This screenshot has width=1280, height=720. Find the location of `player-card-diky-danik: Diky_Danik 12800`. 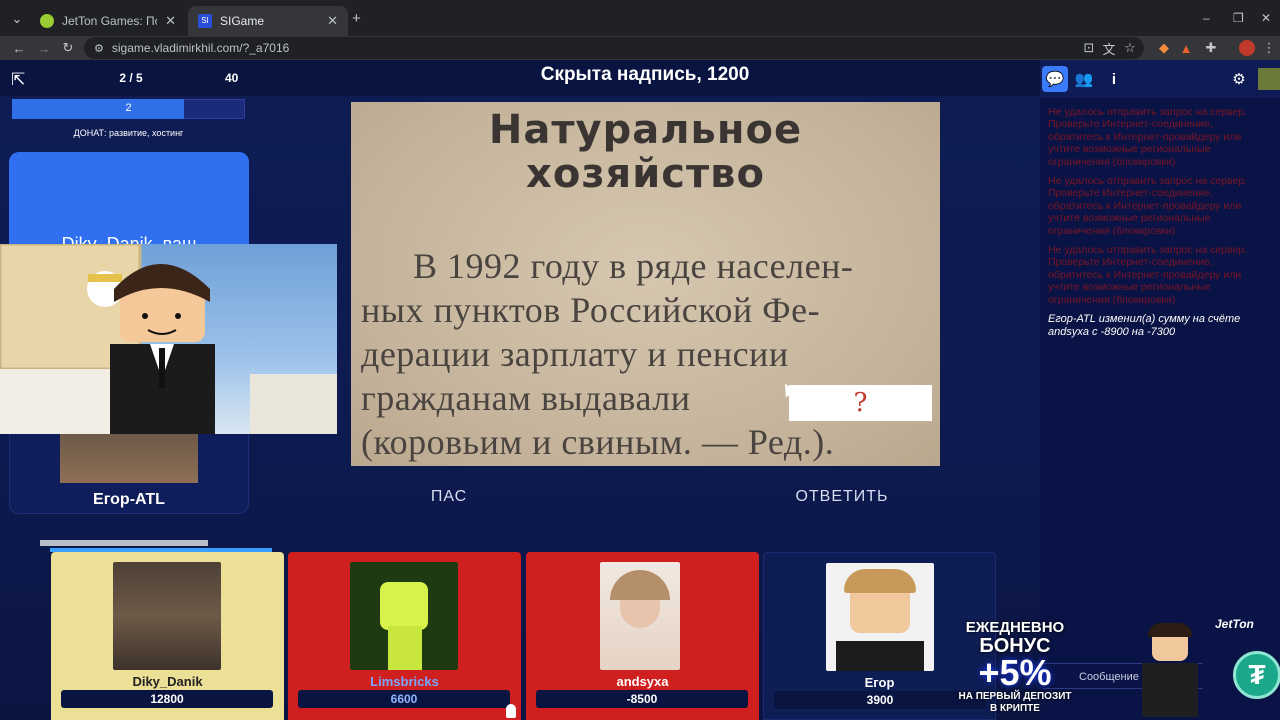

player-card-diky-danik: Diky_Danik 12800 is located at coordinates (167, 636).